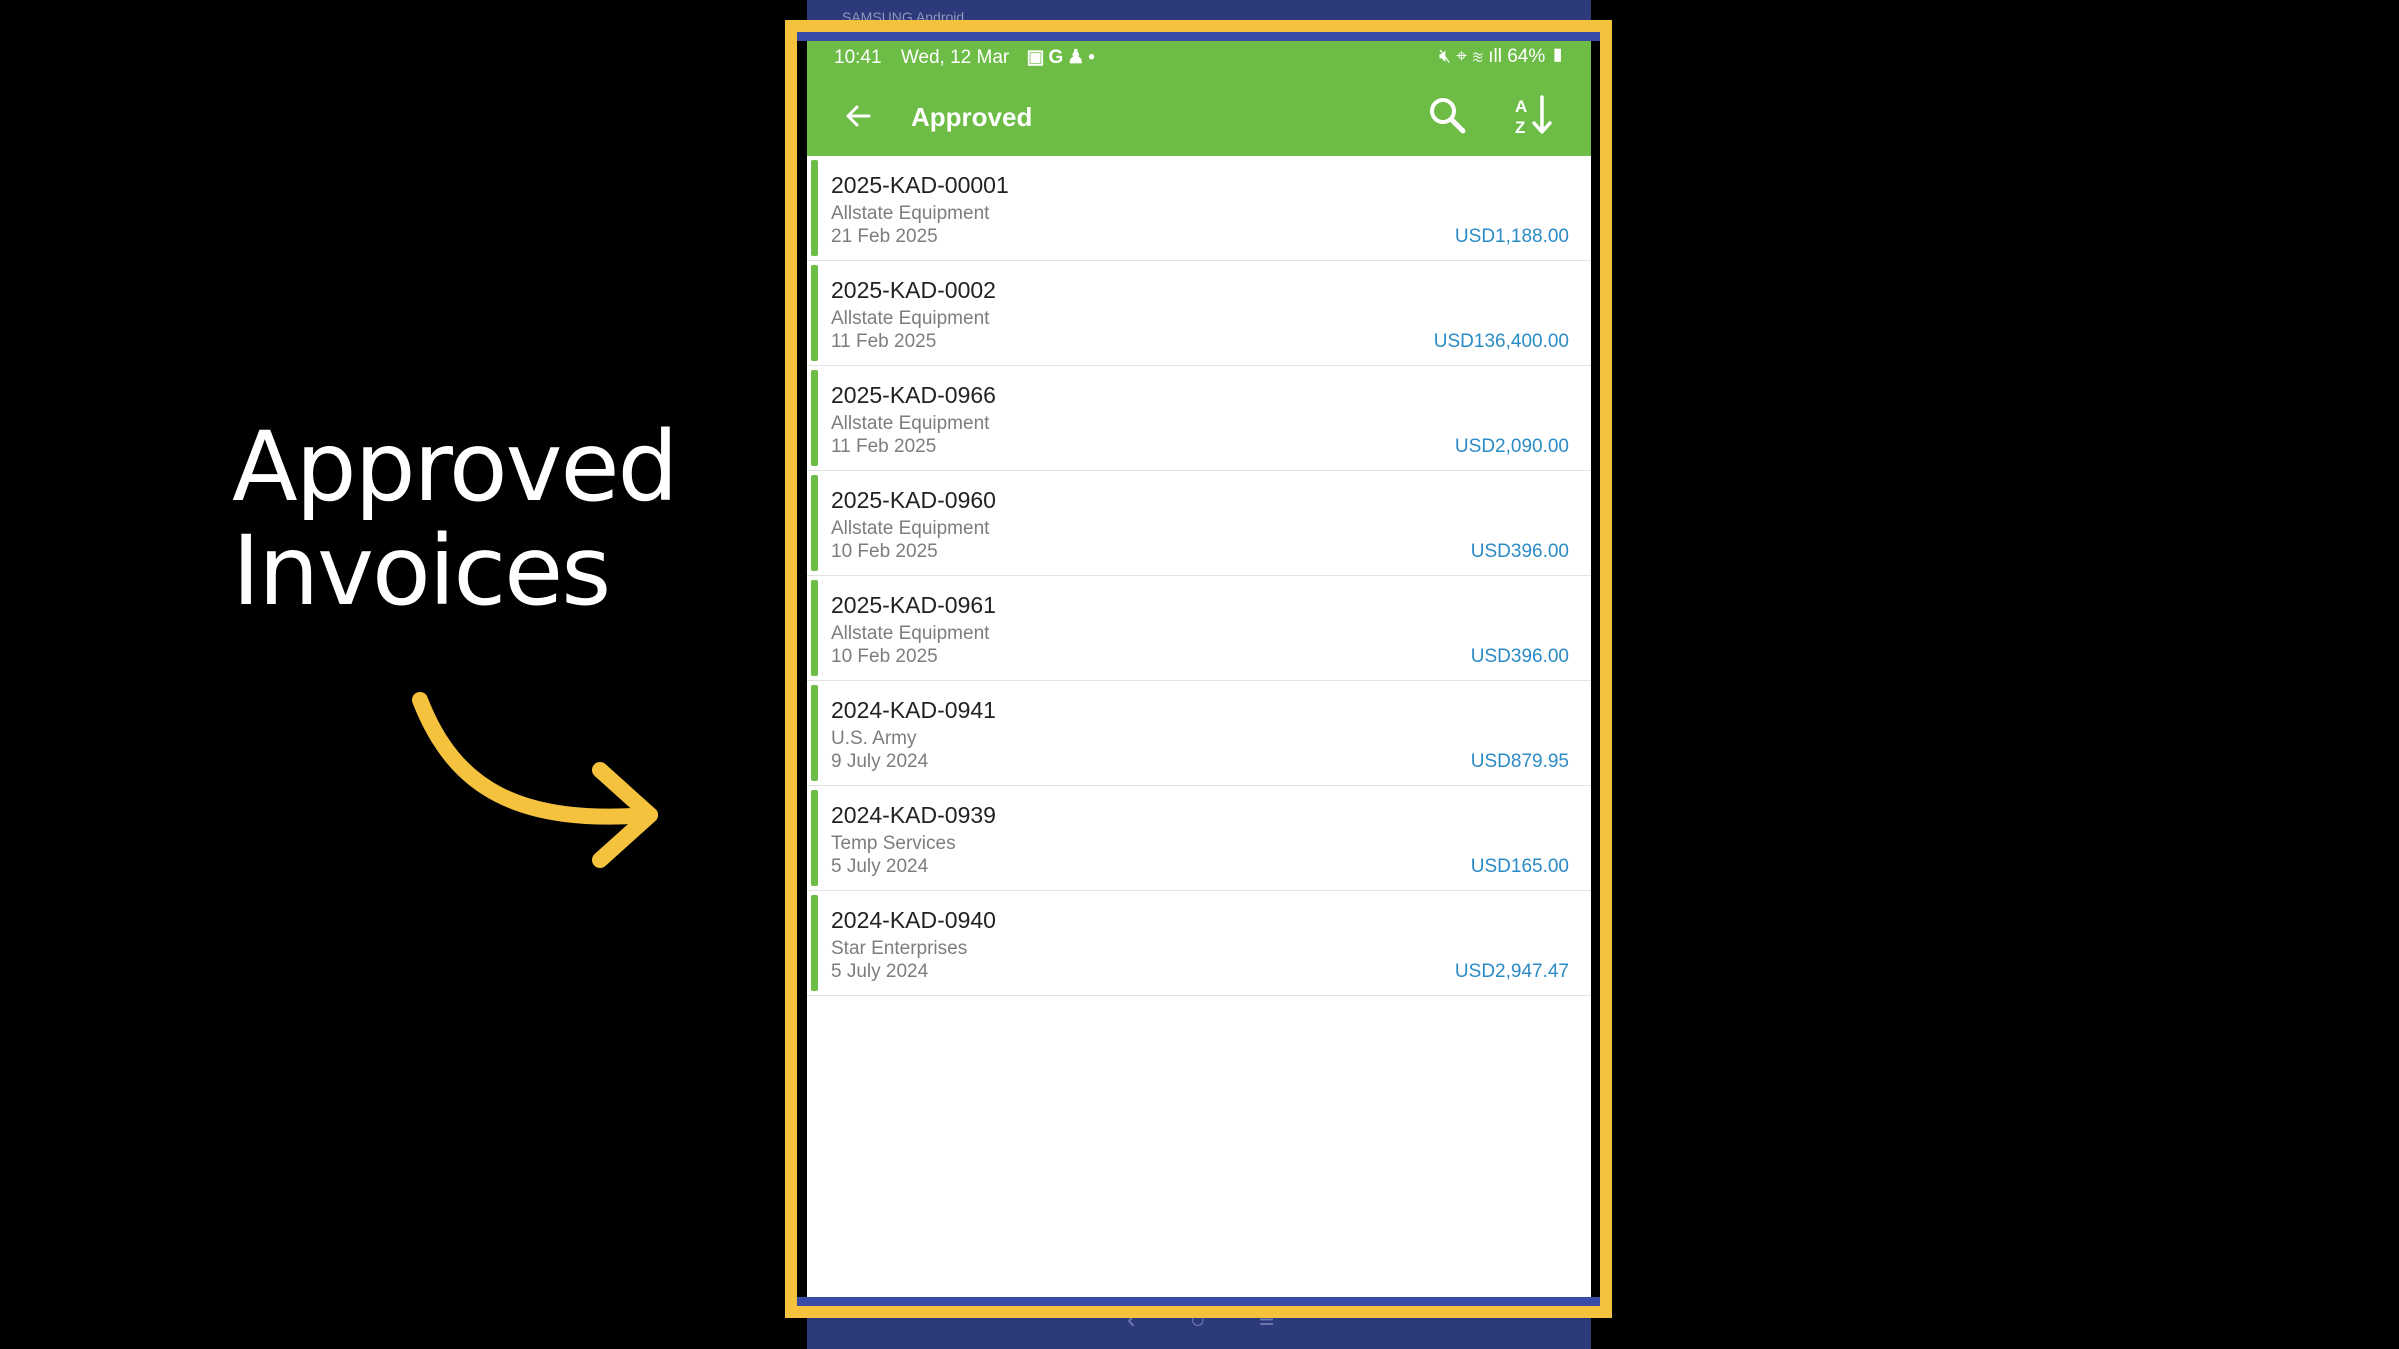 The height and width of the screenshot is (1349, 2399). I want to click on invoice-vendor: U.S. Army, so click(874, 738).